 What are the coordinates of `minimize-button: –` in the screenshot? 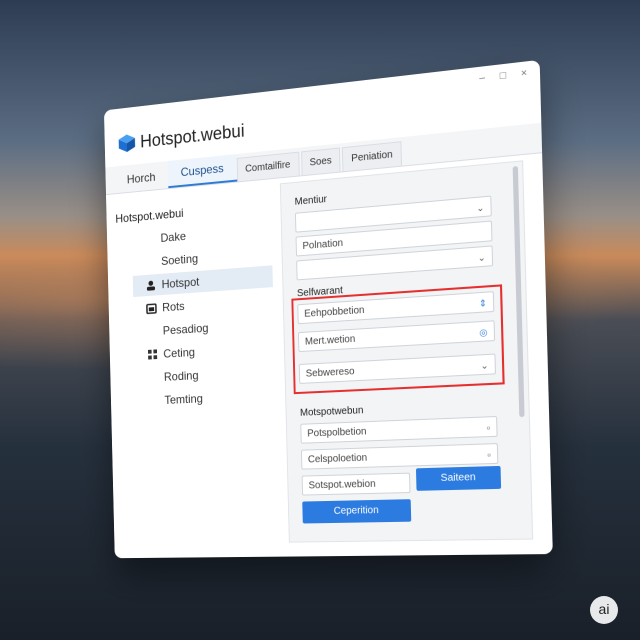 It's located at (482, 78).